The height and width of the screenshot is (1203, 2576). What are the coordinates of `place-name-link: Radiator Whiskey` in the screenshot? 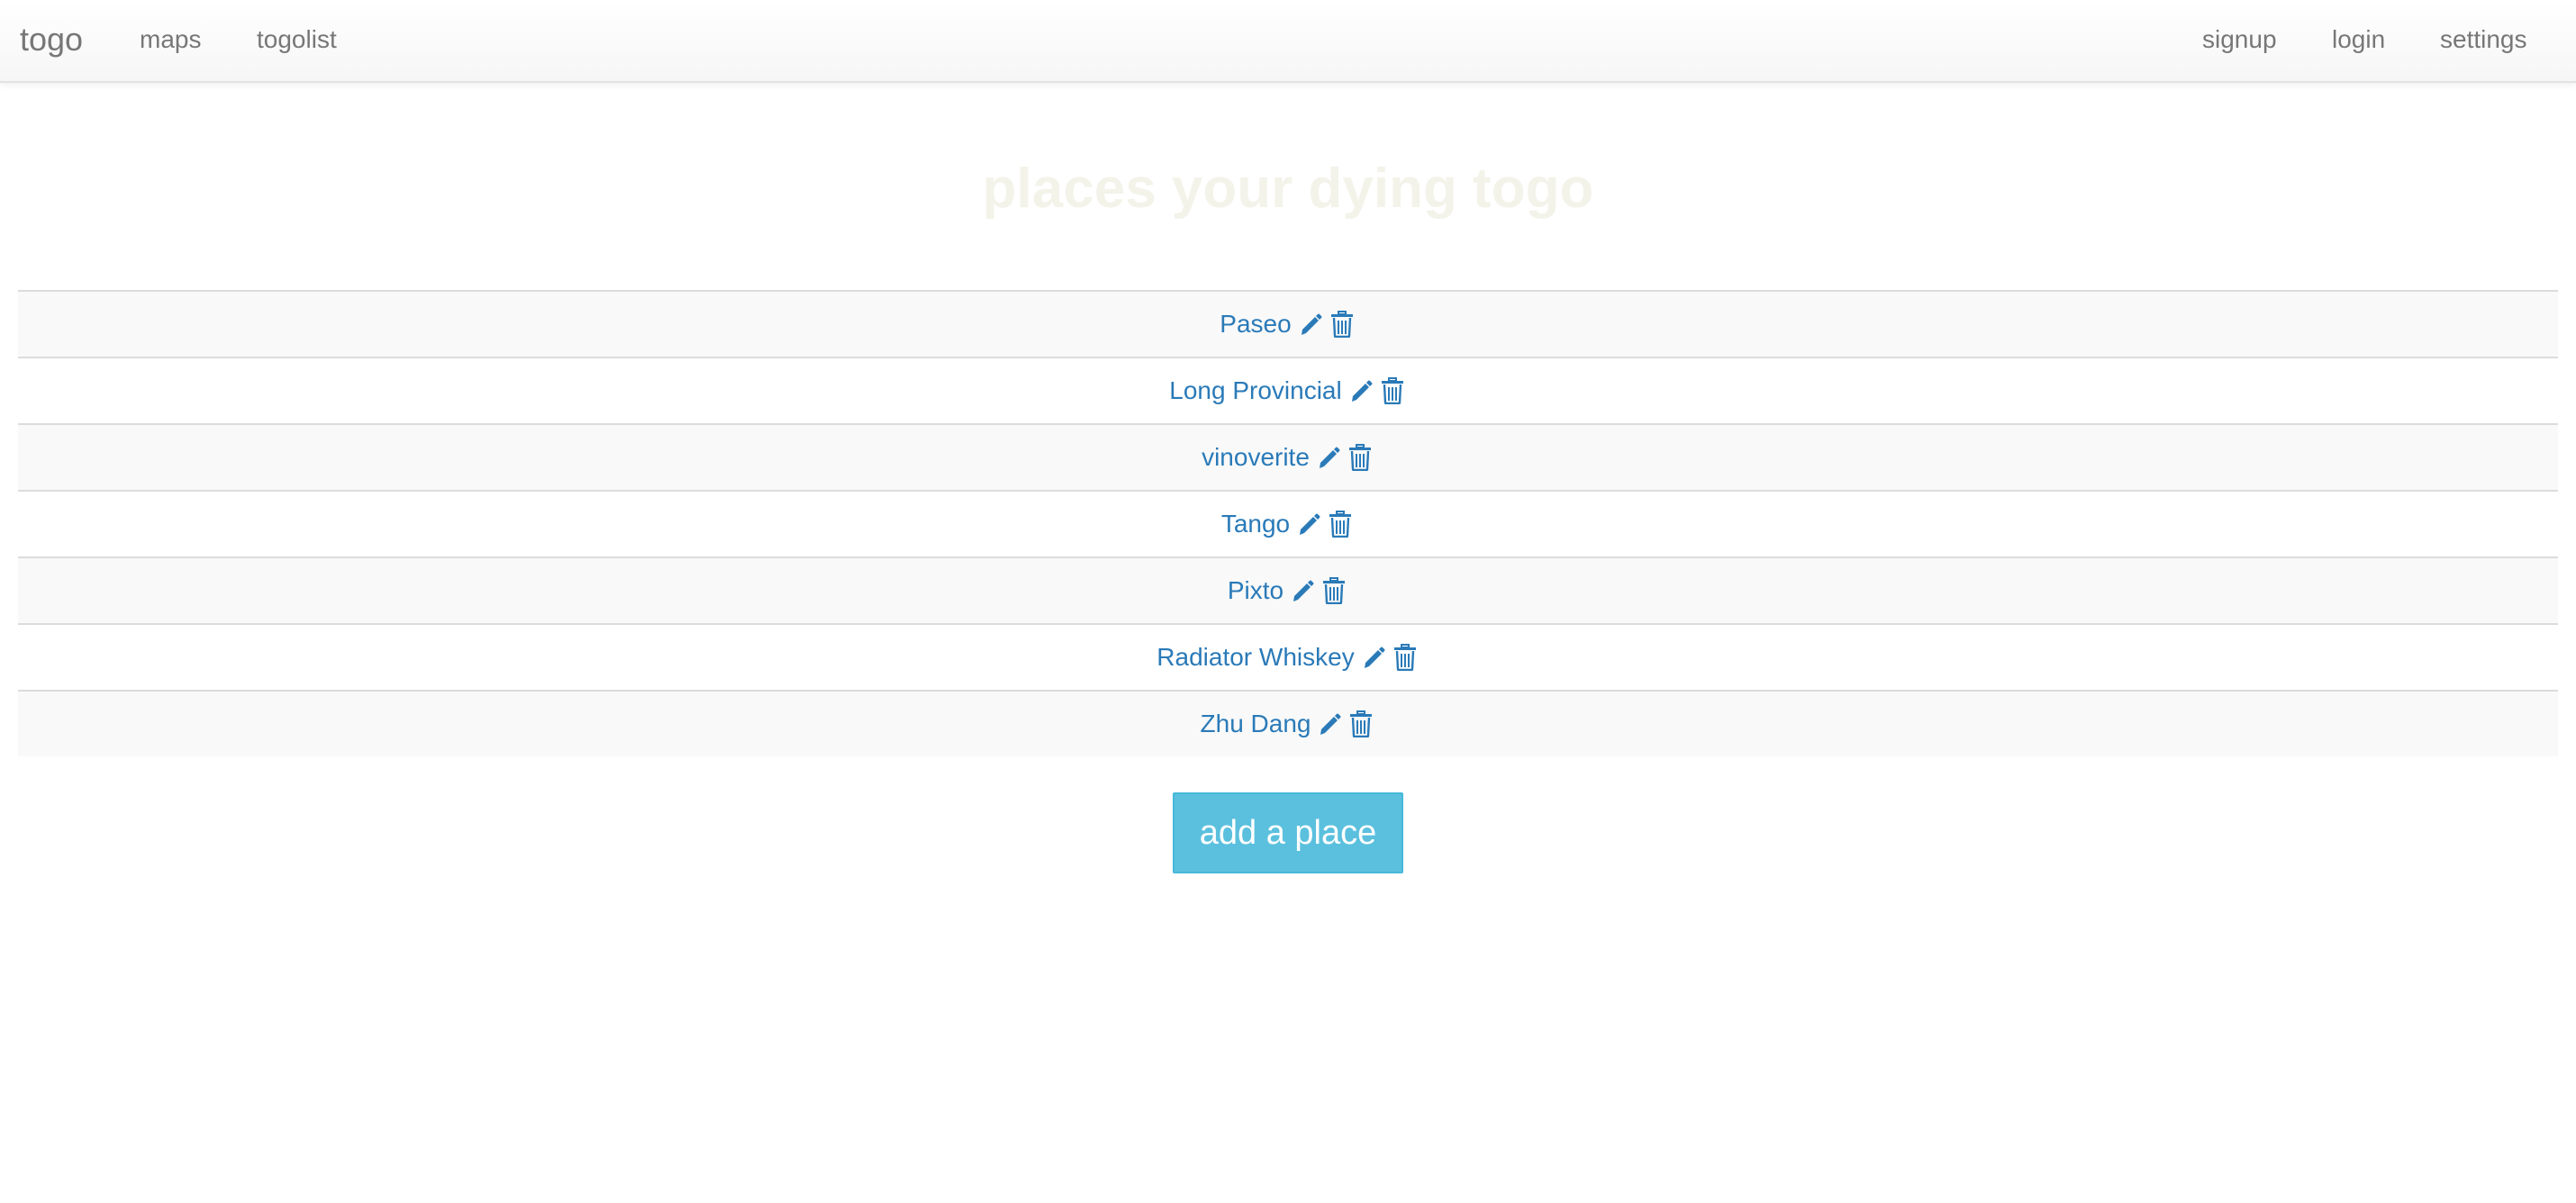 It's located at (1255, 657).